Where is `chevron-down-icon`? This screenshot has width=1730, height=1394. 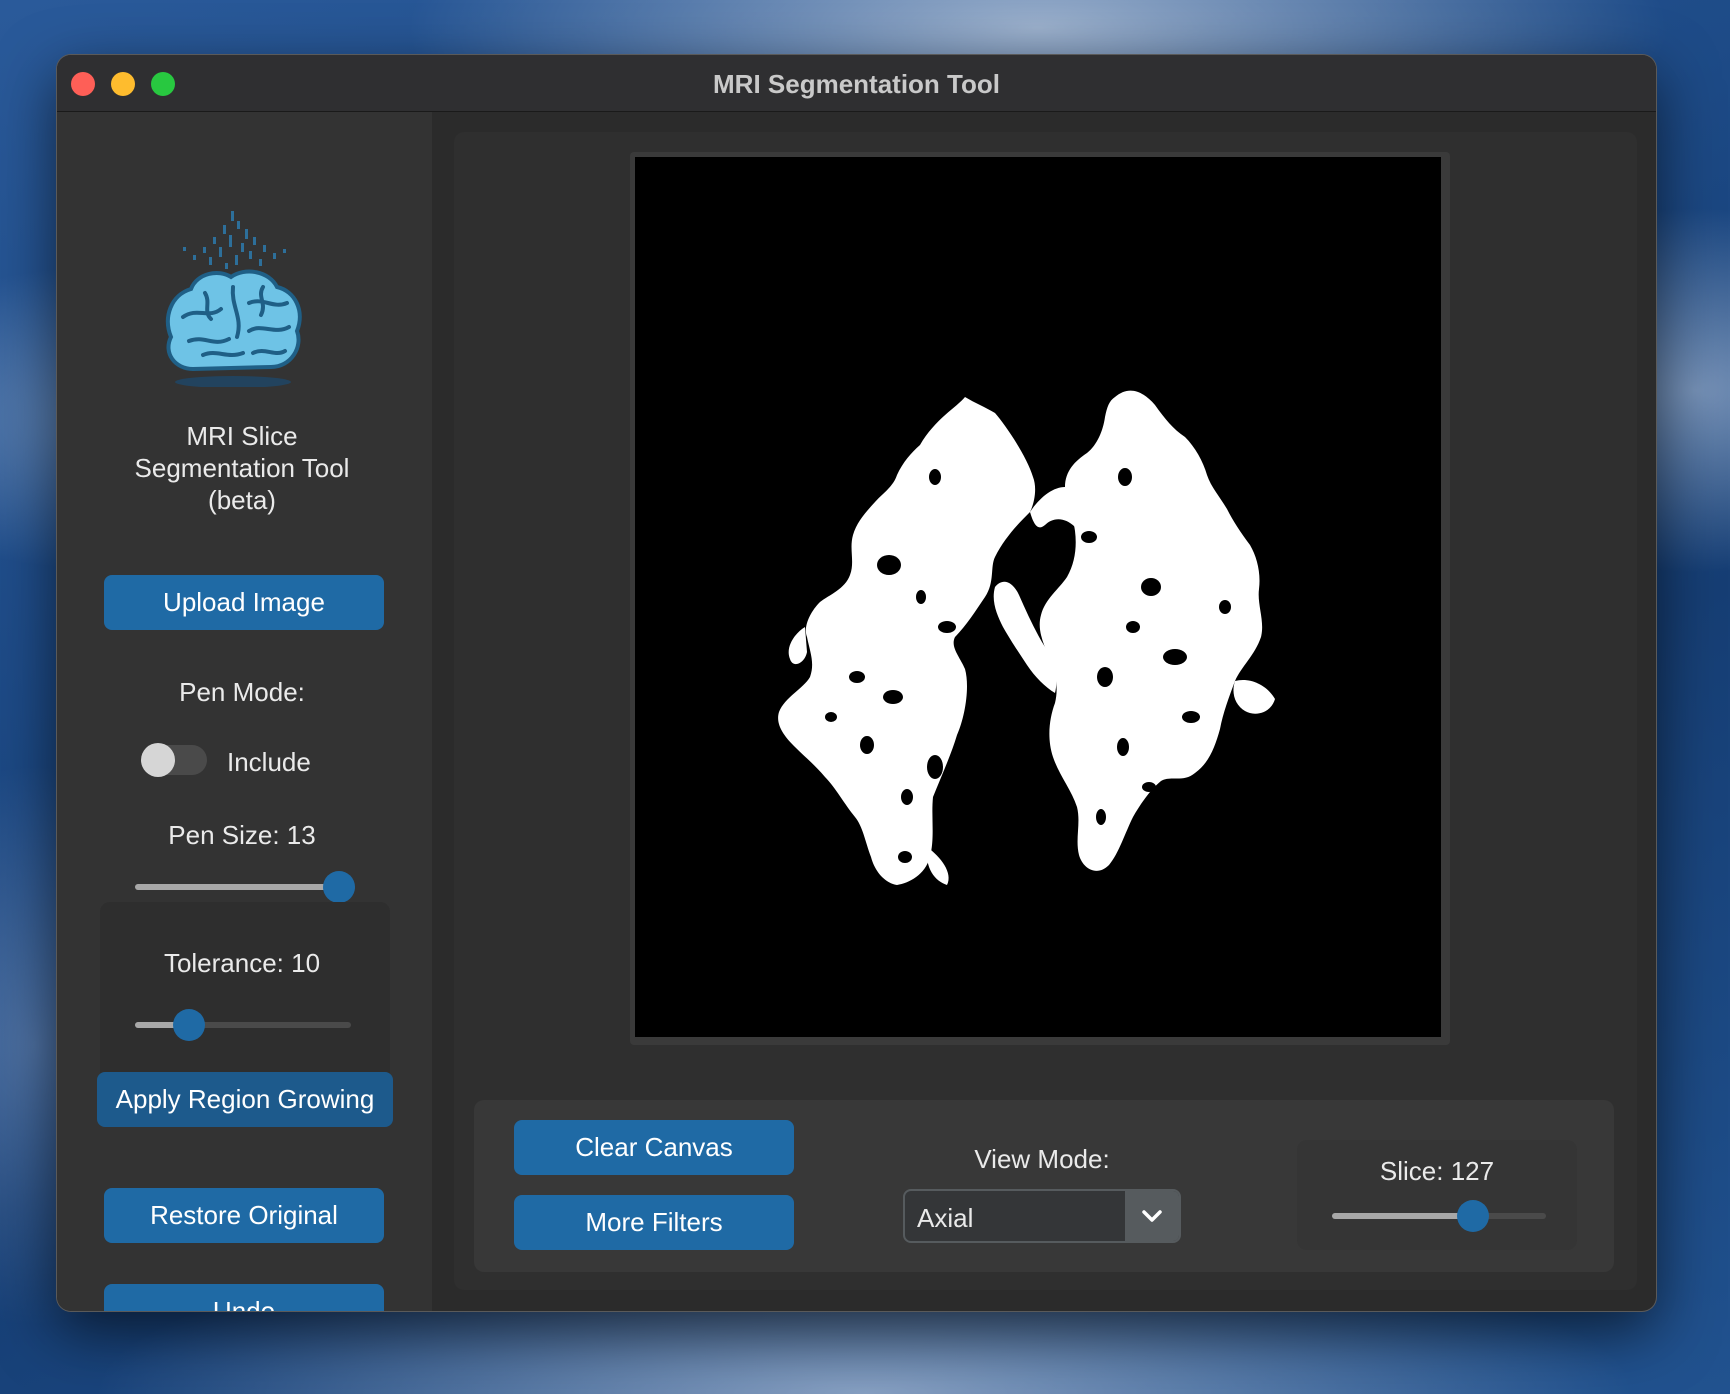
chevron-down-icon is located at coordinates (1152, 1216).